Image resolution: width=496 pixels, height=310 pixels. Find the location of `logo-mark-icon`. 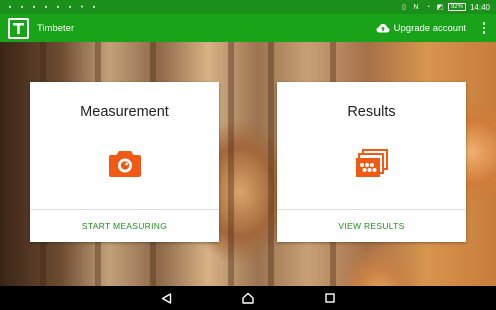

logo-mark-icon is located at coordinates (18, 28).